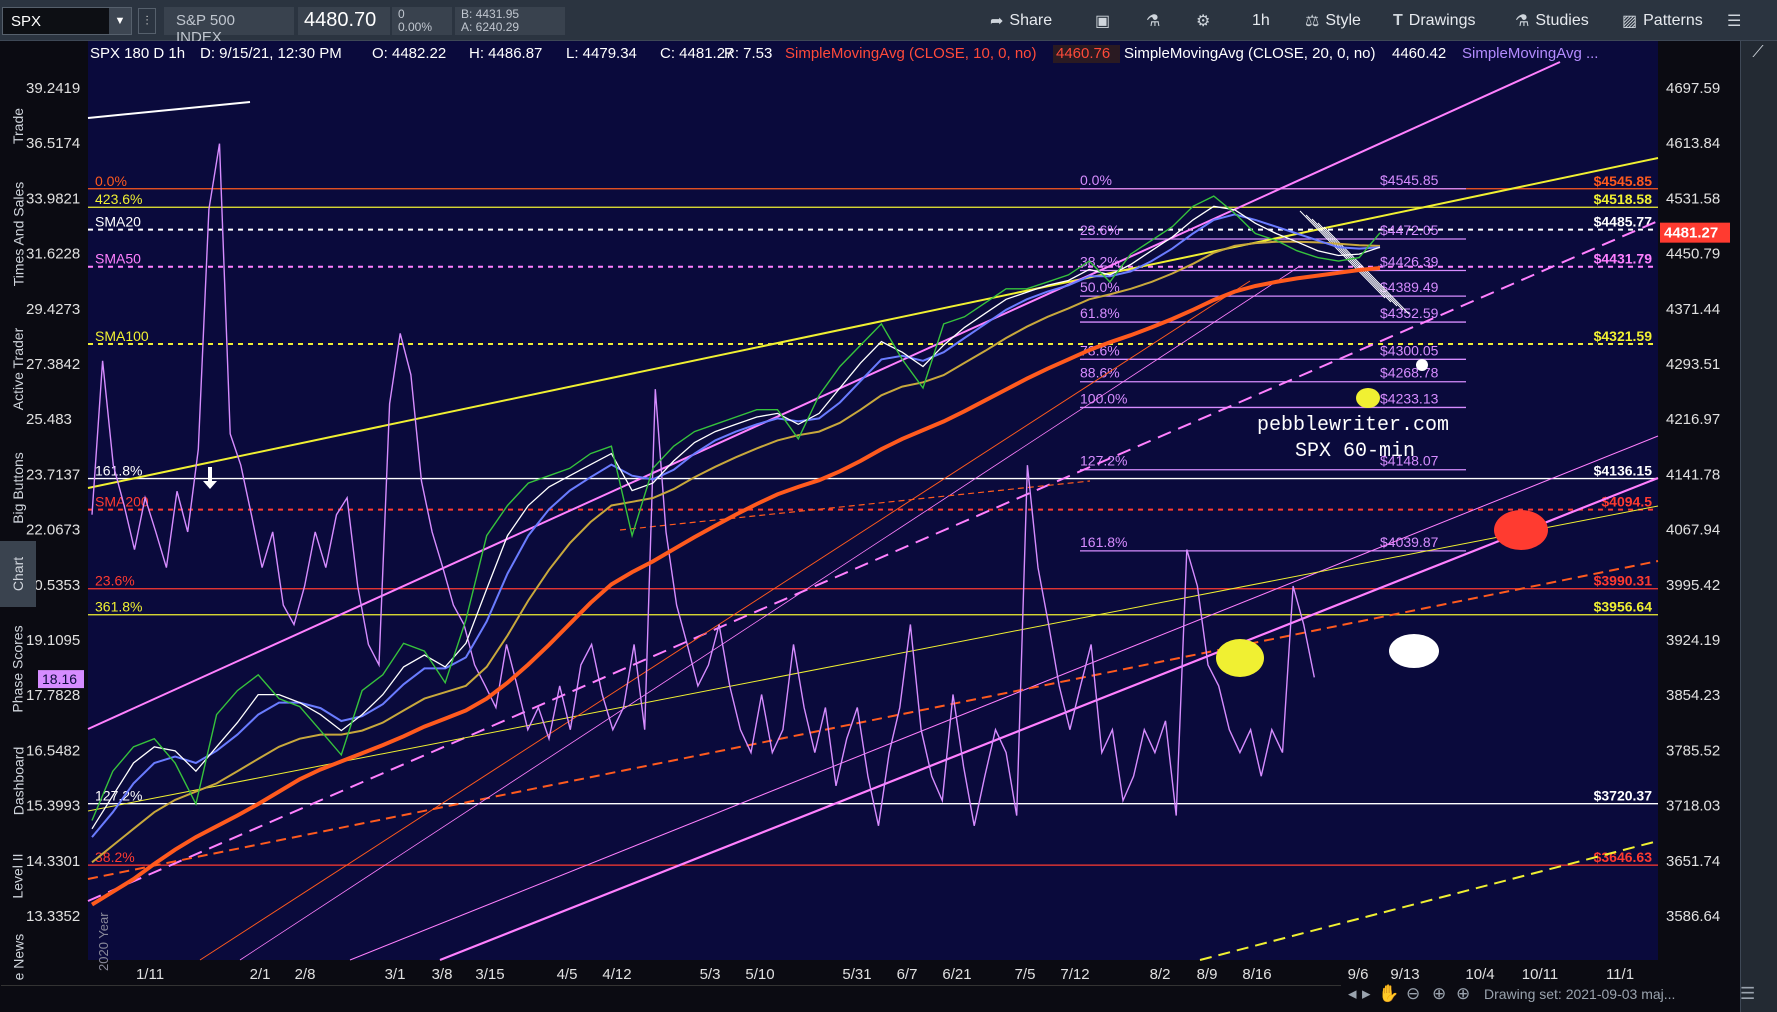 This screenshot has height=1012, width=1777. I want to click on style-button: ⚖ Style, so click(1333, 21).